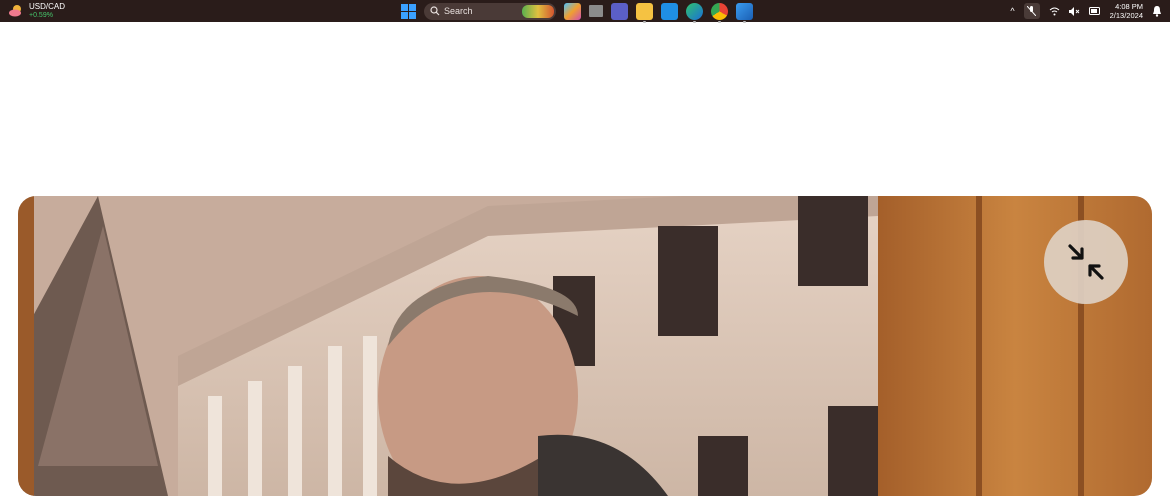 The height and width of the screenshot is (496, 1170). What do you see at coordinates (435, 11) in the screenshot?
I see `search-icon` at bounding box center [435, 11].